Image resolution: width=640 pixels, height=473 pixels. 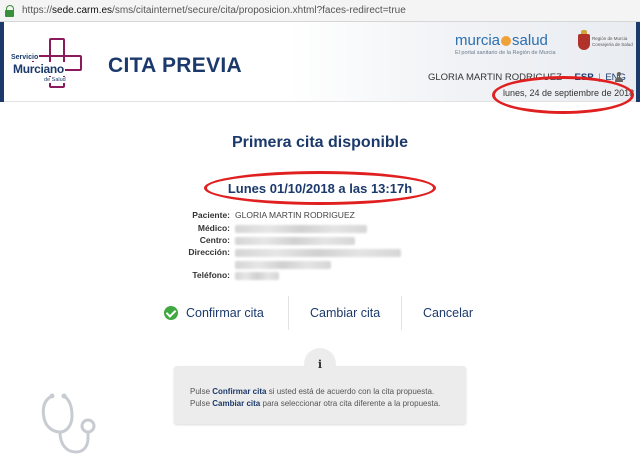 I want to click on check-circle-icon, so click(x=171, y=313).